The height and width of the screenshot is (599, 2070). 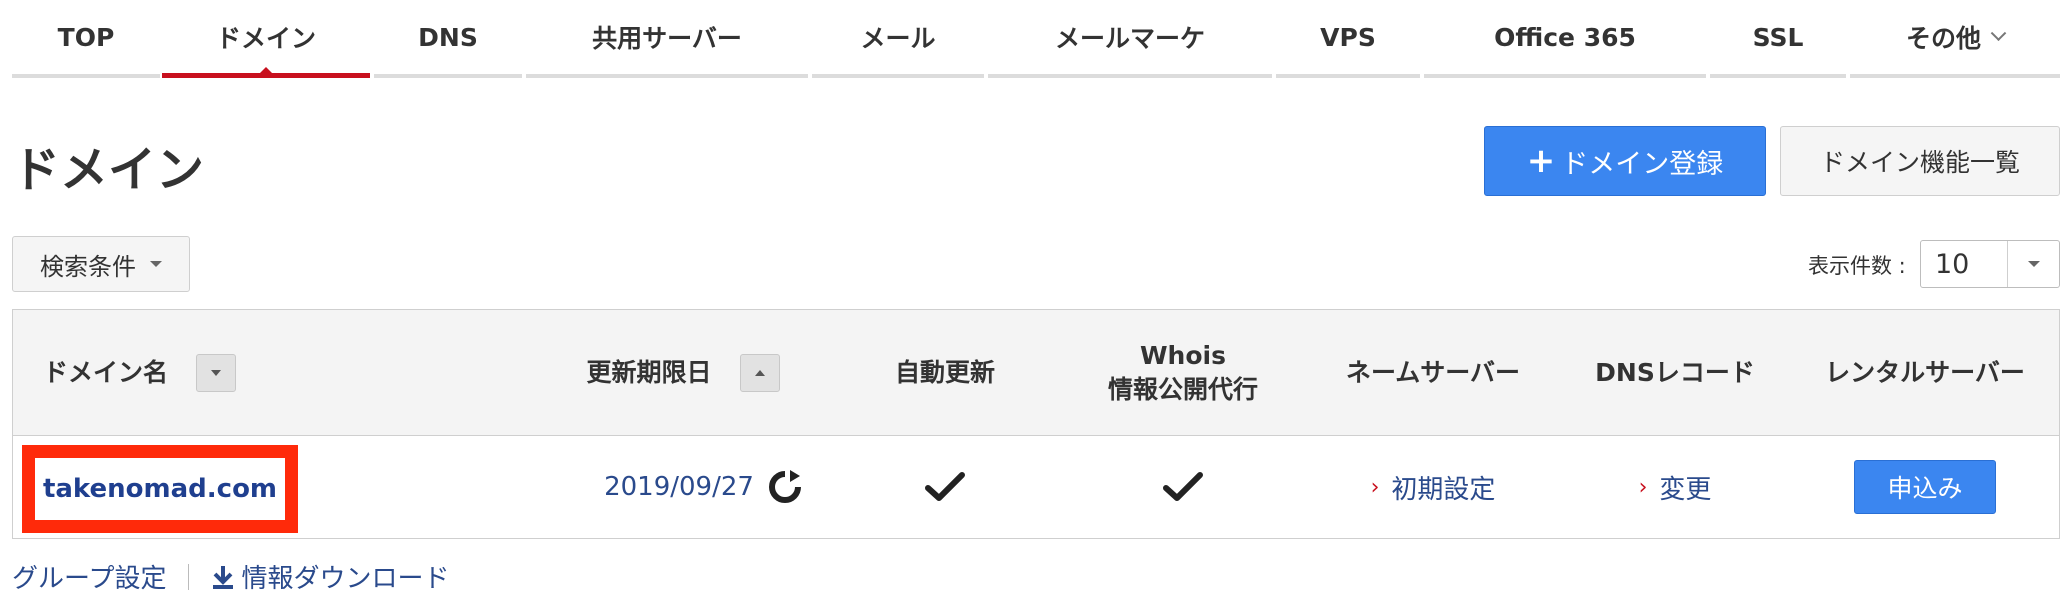 I want to click on page-title: ドメイン, so click(x=108, y=170).